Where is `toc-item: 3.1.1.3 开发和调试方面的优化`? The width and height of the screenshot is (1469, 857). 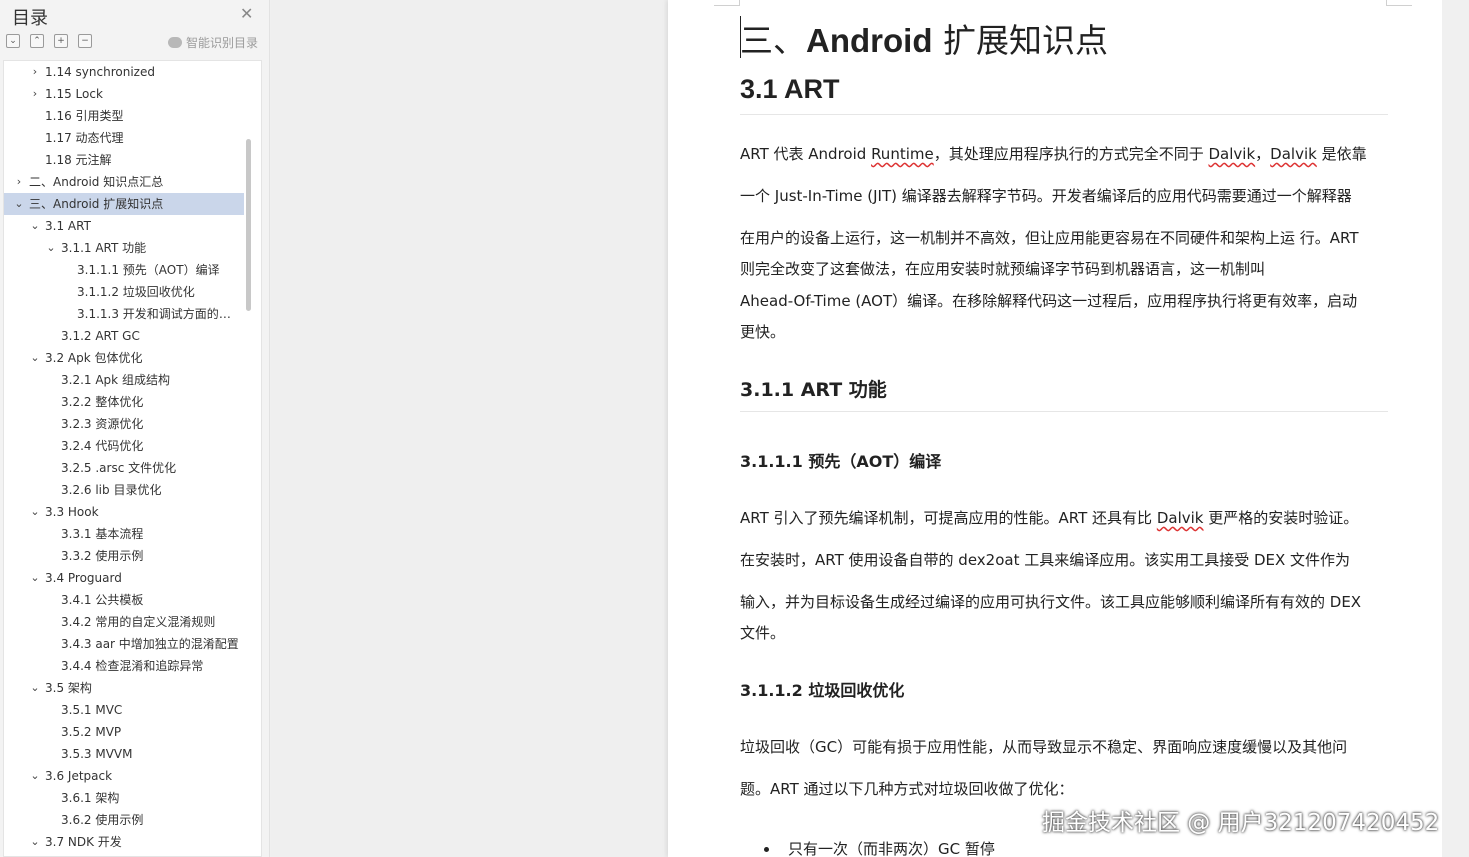 toc-item: 3.1.1.3 开发和调试方面的优化 is located at coordinates (124, 314).